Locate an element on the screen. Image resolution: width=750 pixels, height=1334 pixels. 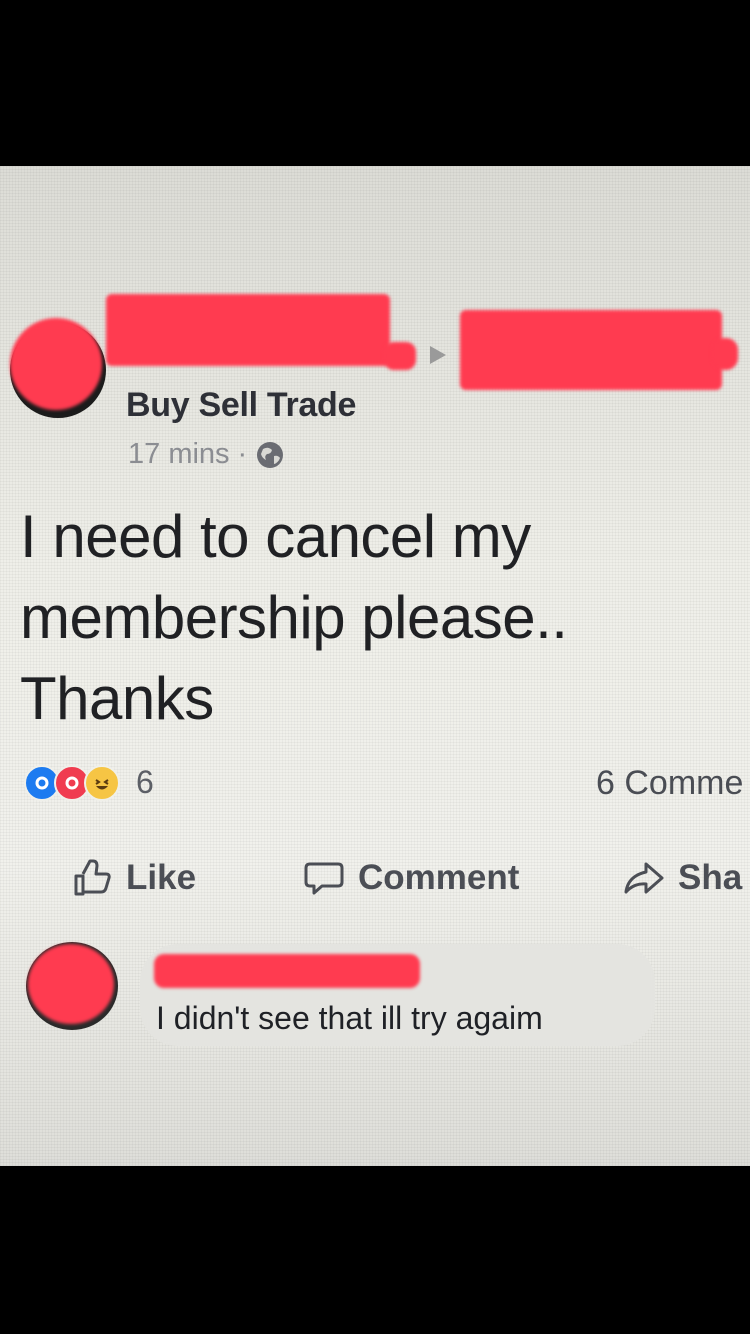
comment-button: Comment is located at coordinates (410, 878).